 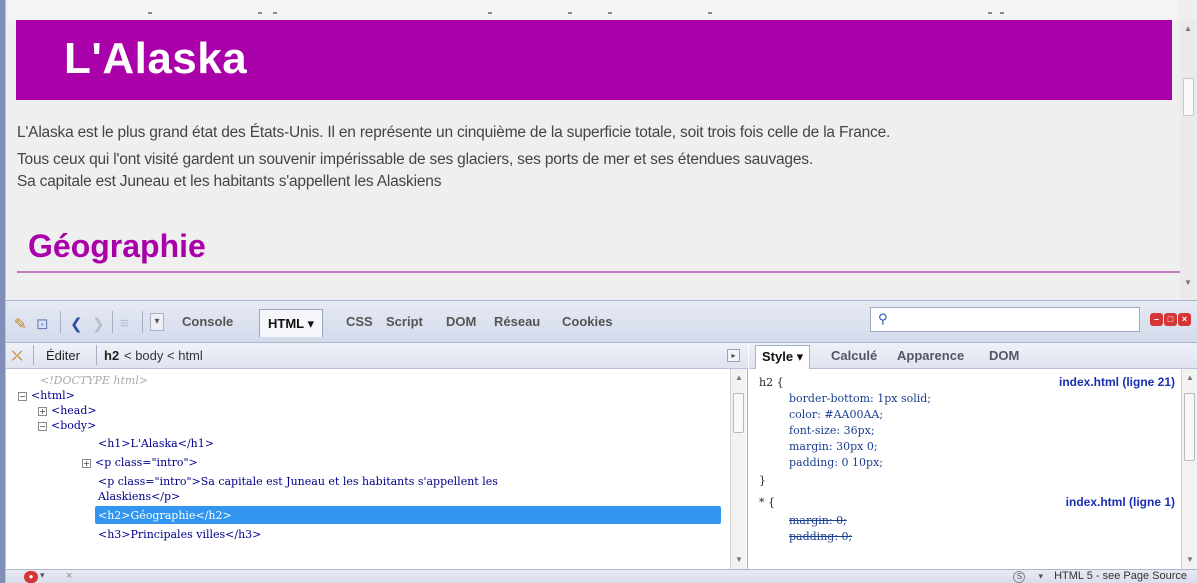 What do you see at coordinates (111, 355) in the screenshot?
I see `breadcrumb-current: h2` at bounding box center [111, 355].